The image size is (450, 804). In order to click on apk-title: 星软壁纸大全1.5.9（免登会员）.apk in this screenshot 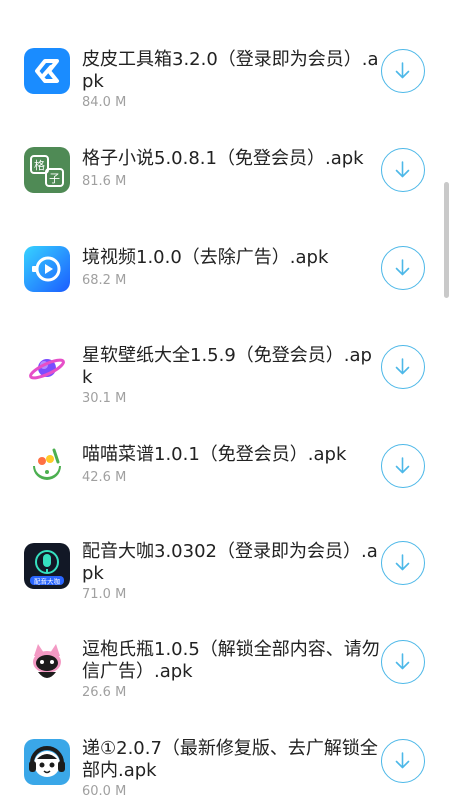, I will do `click(227, 366)`.